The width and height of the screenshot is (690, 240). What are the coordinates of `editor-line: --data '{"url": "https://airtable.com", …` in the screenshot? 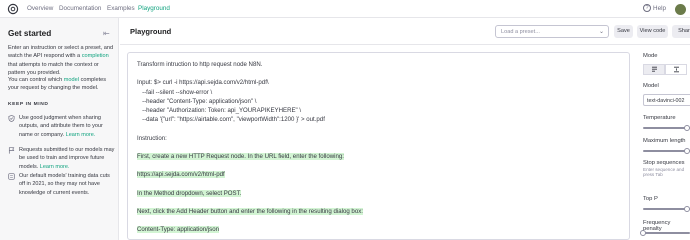 It's located at (231, 120).